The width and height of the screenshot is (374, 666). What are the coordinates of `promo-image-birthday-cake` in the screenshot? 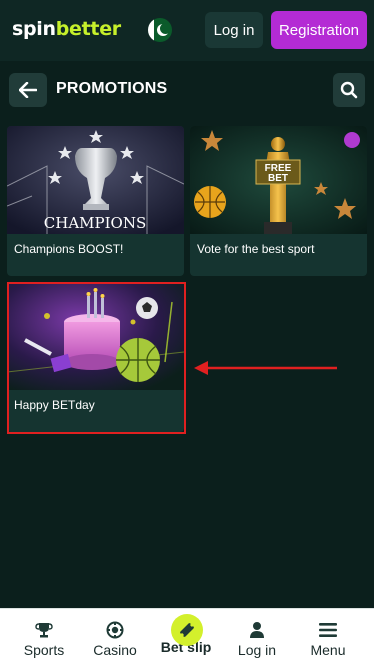 It's located at (95, 336).